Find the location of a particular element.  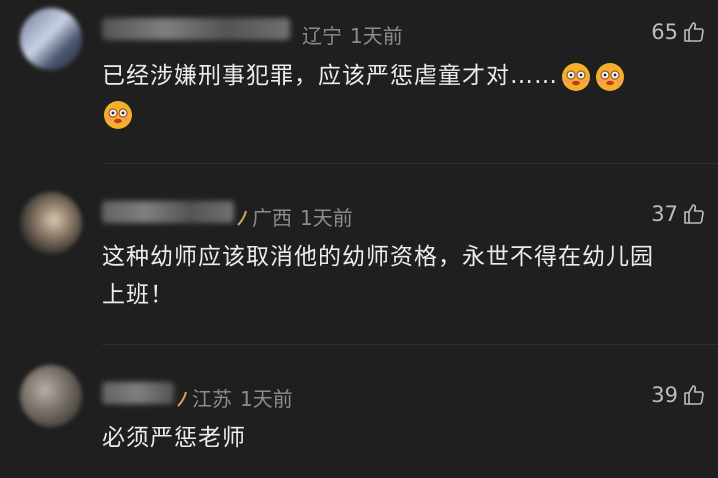

like-count: 39 is located at coordinates (664, 395).